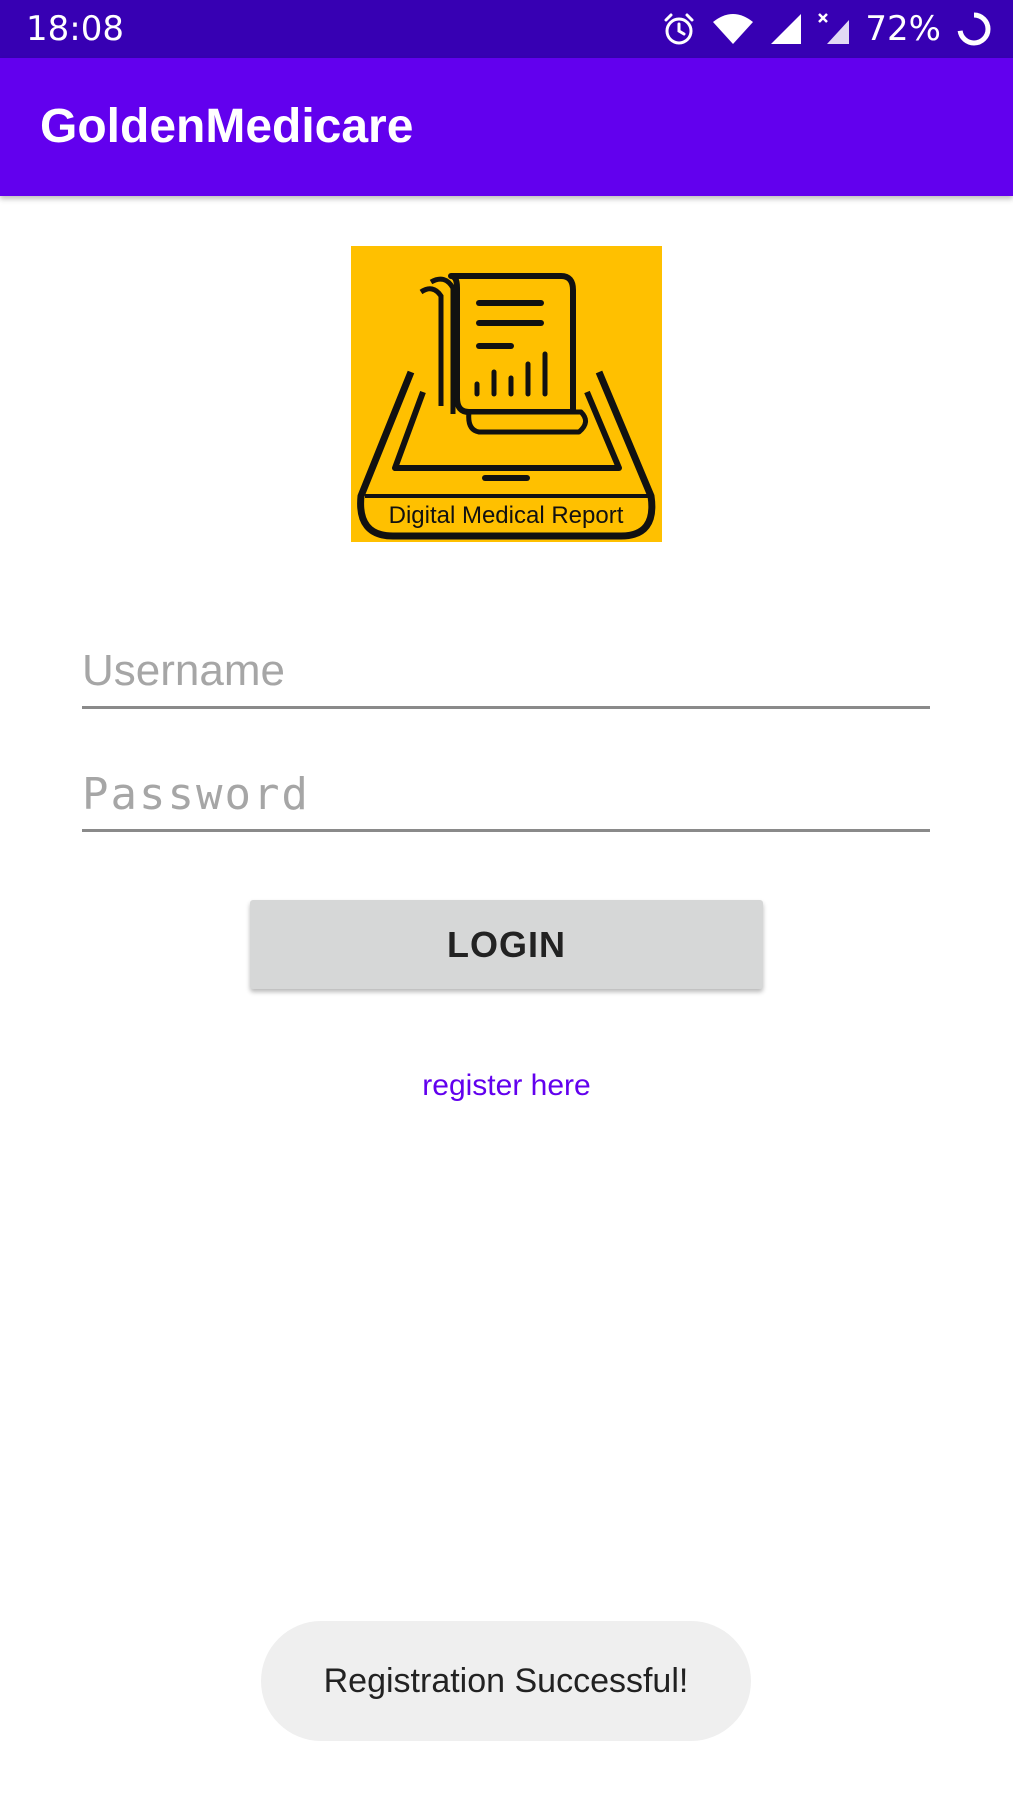 The width and height of the screenshot is (1013, 1801). Describe the element at coordinates (506, 515) in the screenshot. I see `logo-caption: Digital Medical Report` at that location.